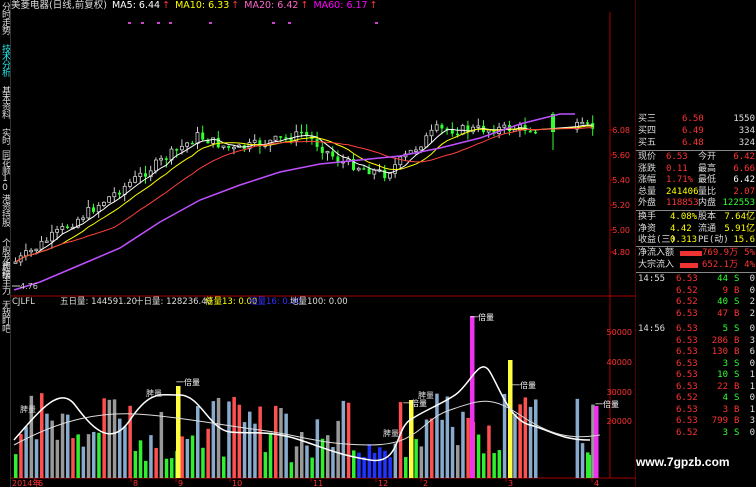  Describe the element at coordinates (696, 217) in the screenshot. I see `quote-info-row: 换手 4.08% 股本 7.64亿` at that location.